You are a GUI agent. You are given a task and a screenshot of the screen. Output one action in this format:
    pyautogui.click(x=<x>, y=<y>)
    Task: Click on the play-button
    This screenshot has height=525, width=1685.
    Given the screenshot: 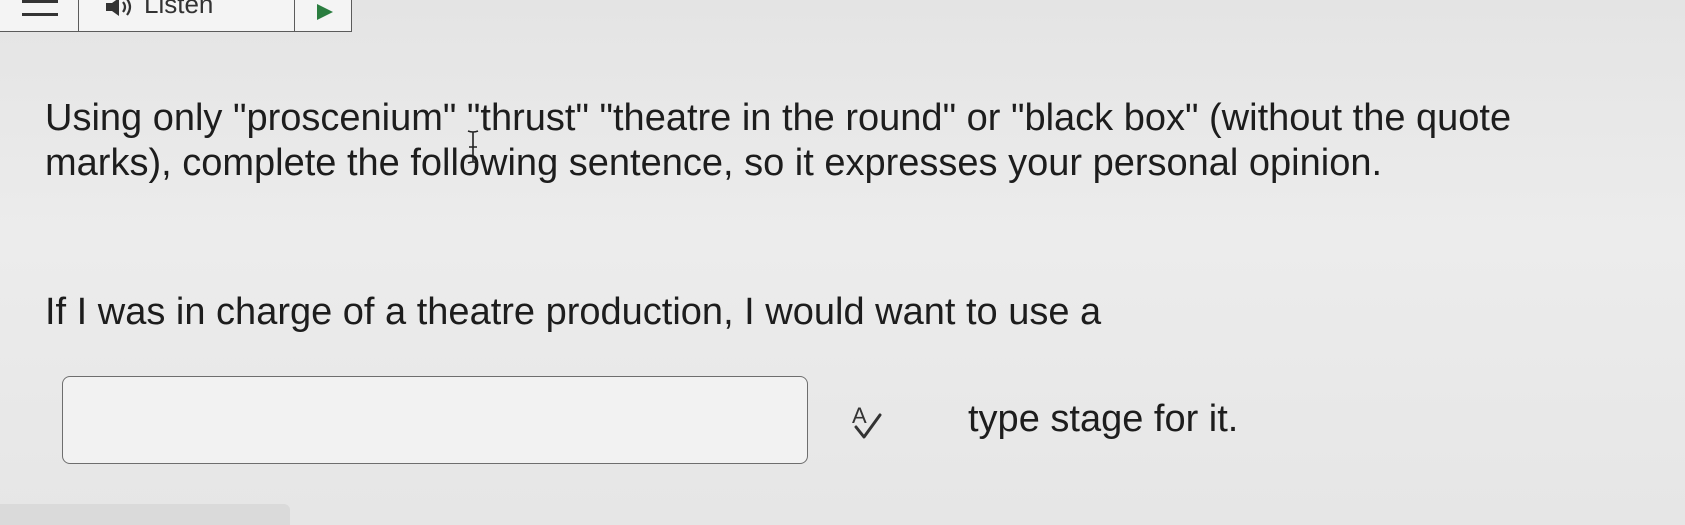 What is the action you would take?
    pyautogui.click(x=323, y=16)
    